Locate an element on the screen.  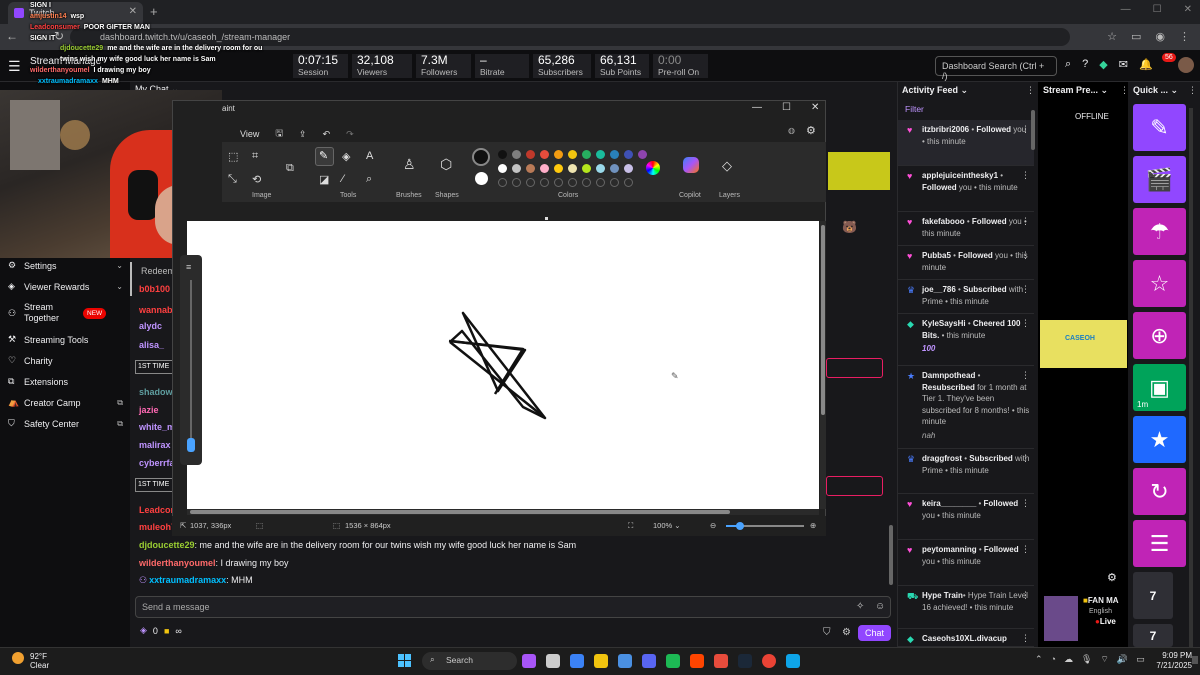
quick-action-add-friend: ⊕ is located at coordinates (1159, 335).